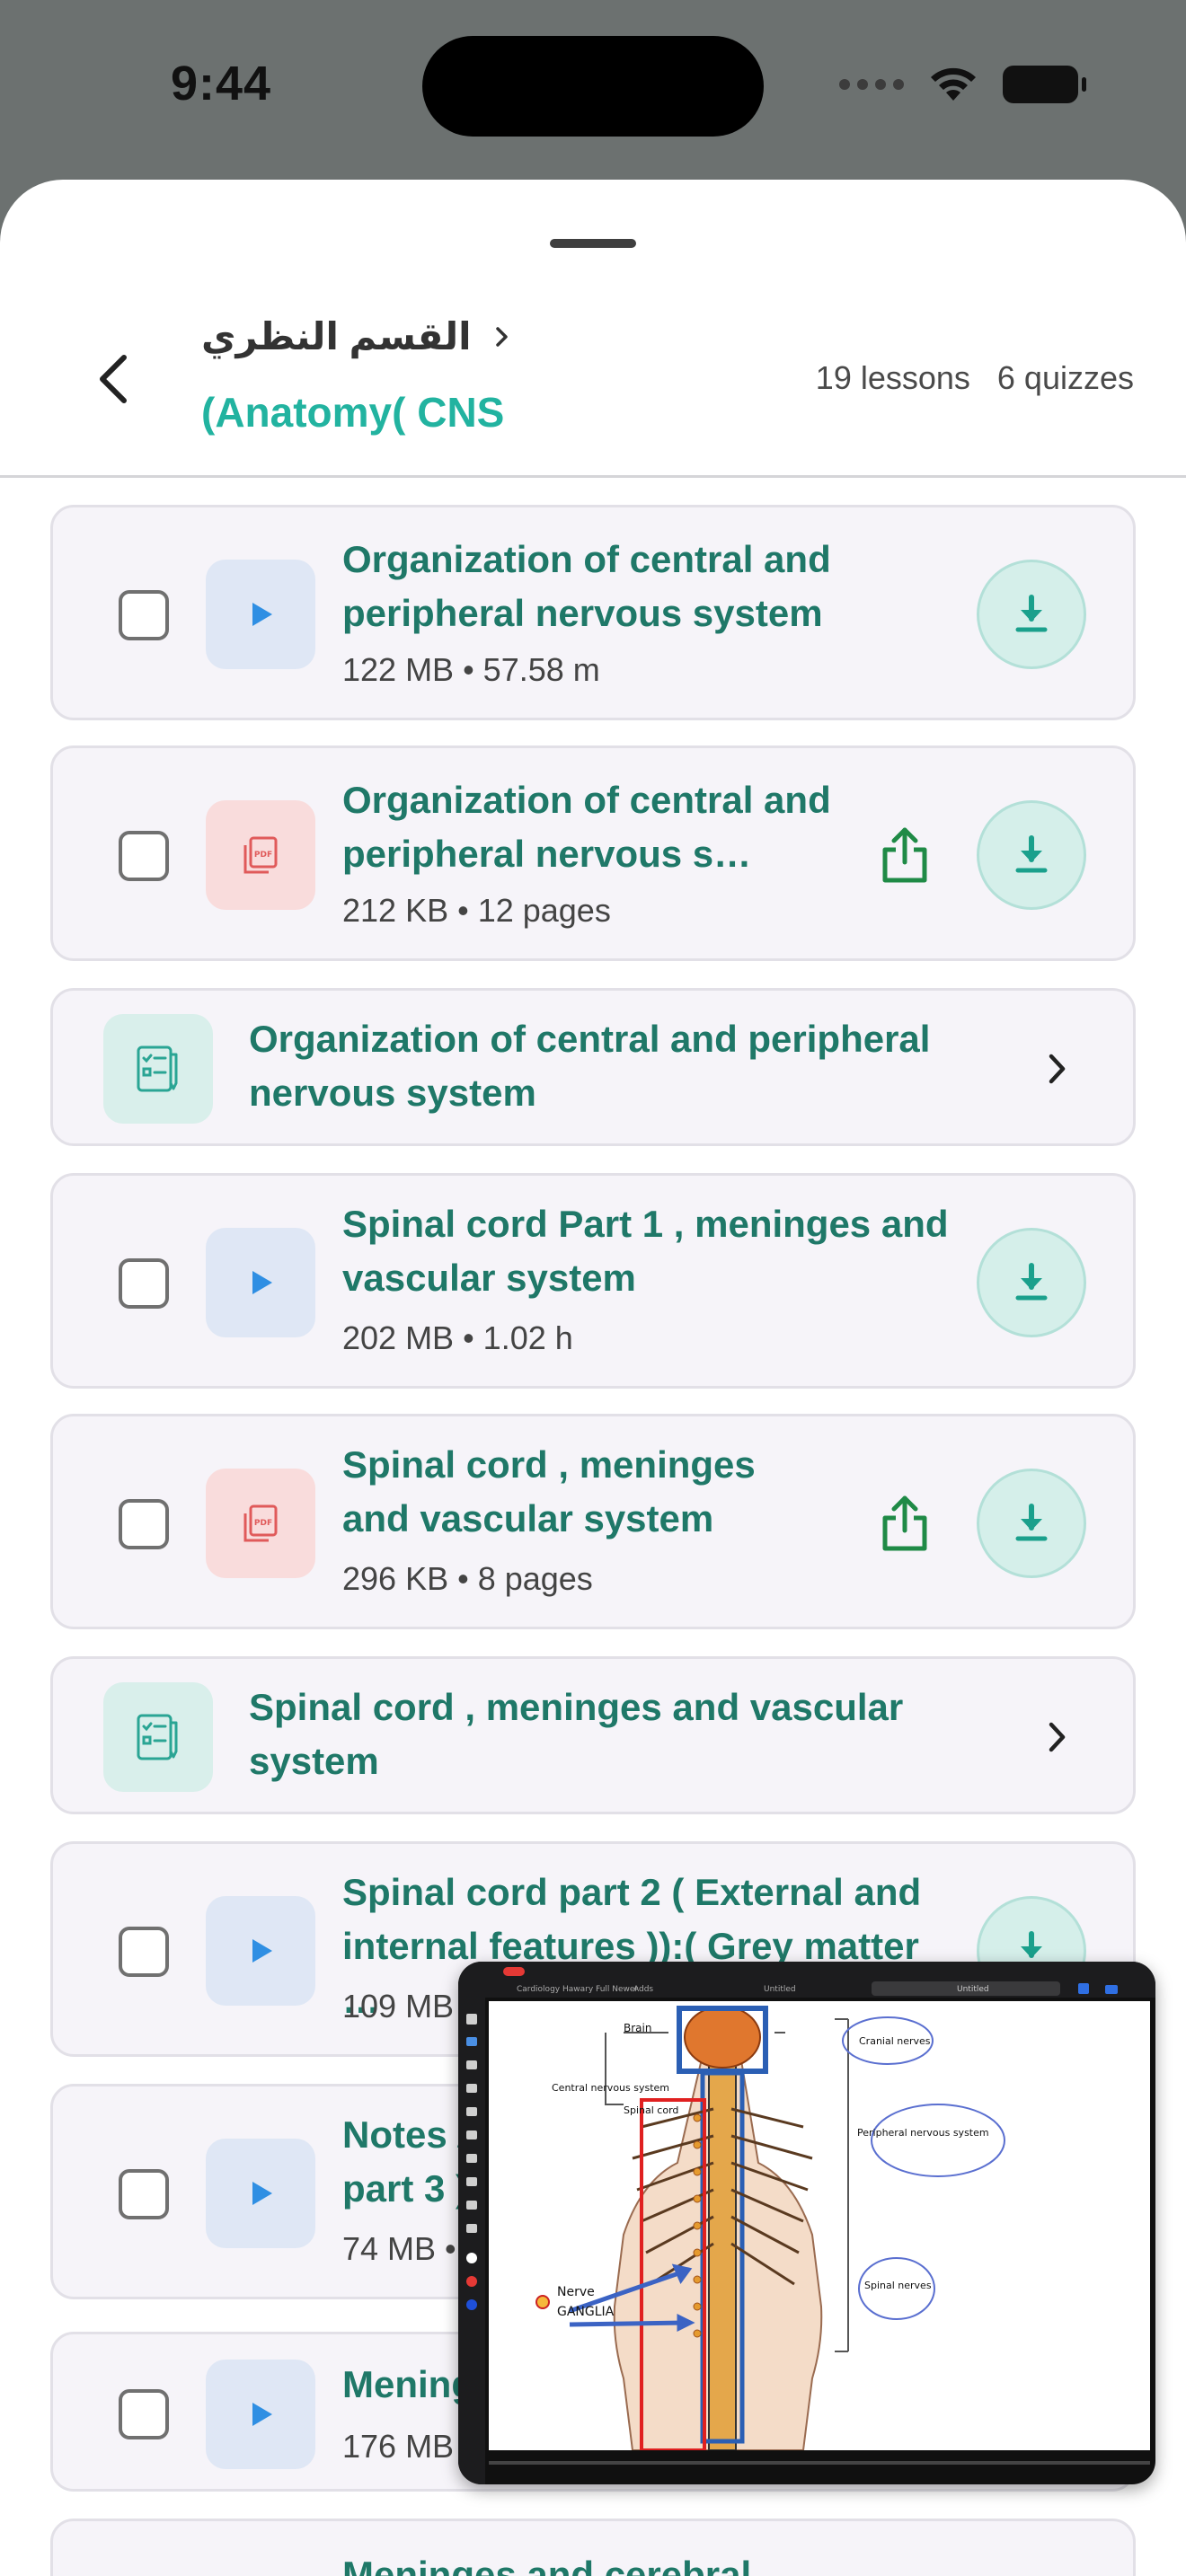 Image resolution: width=1186 pixels, height=2576 pixels. I want to click on pip-label-cns: Central nervous system, so click(610, 2088).